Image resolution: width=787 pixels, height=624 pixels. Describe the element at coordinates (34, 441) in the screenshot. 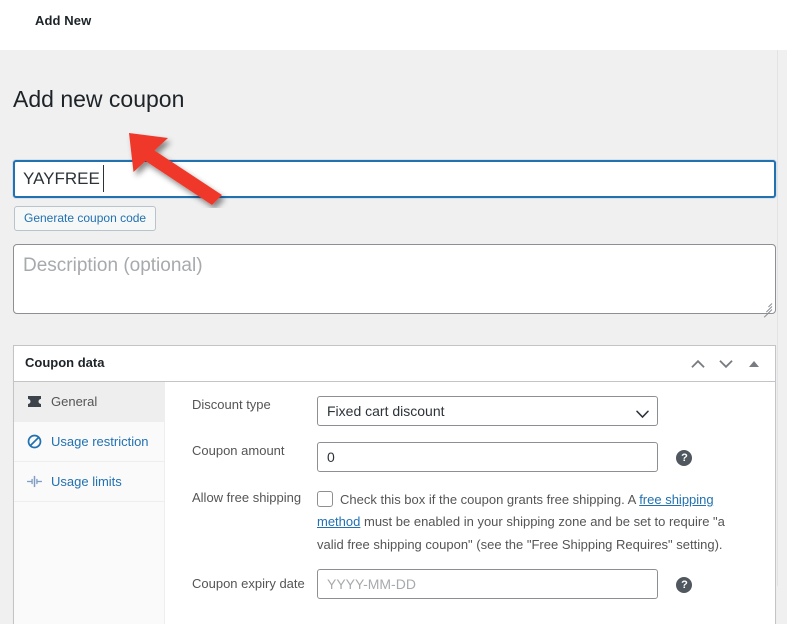

I see `no-entry-icon` at that location.